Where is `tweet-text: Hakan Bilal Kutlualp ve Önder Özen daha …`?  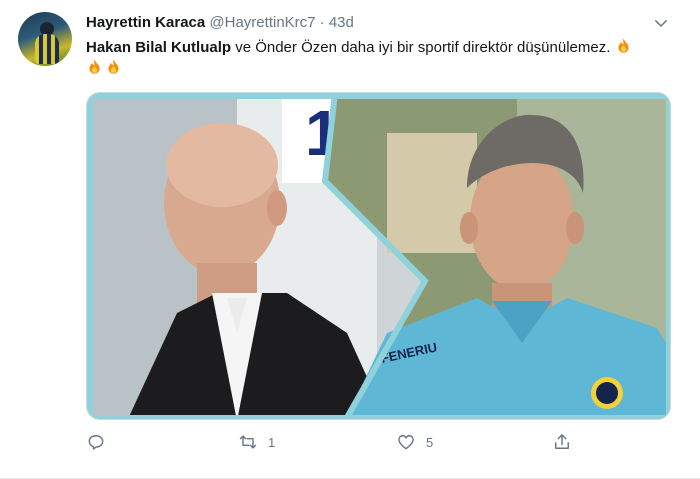 tweet-text: Hakan Bilal Kutlualp ve Önder Özen daha … is located at coordinates (366, 58).